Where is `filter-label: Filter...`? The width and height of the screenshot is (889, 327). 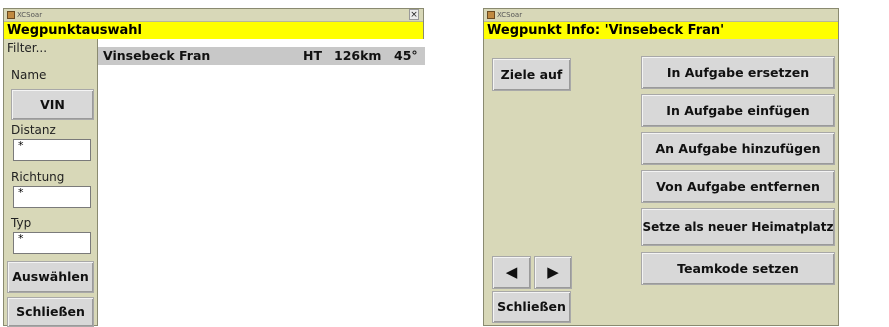
filter-label: Filter... is located at coordinates (27, 48).